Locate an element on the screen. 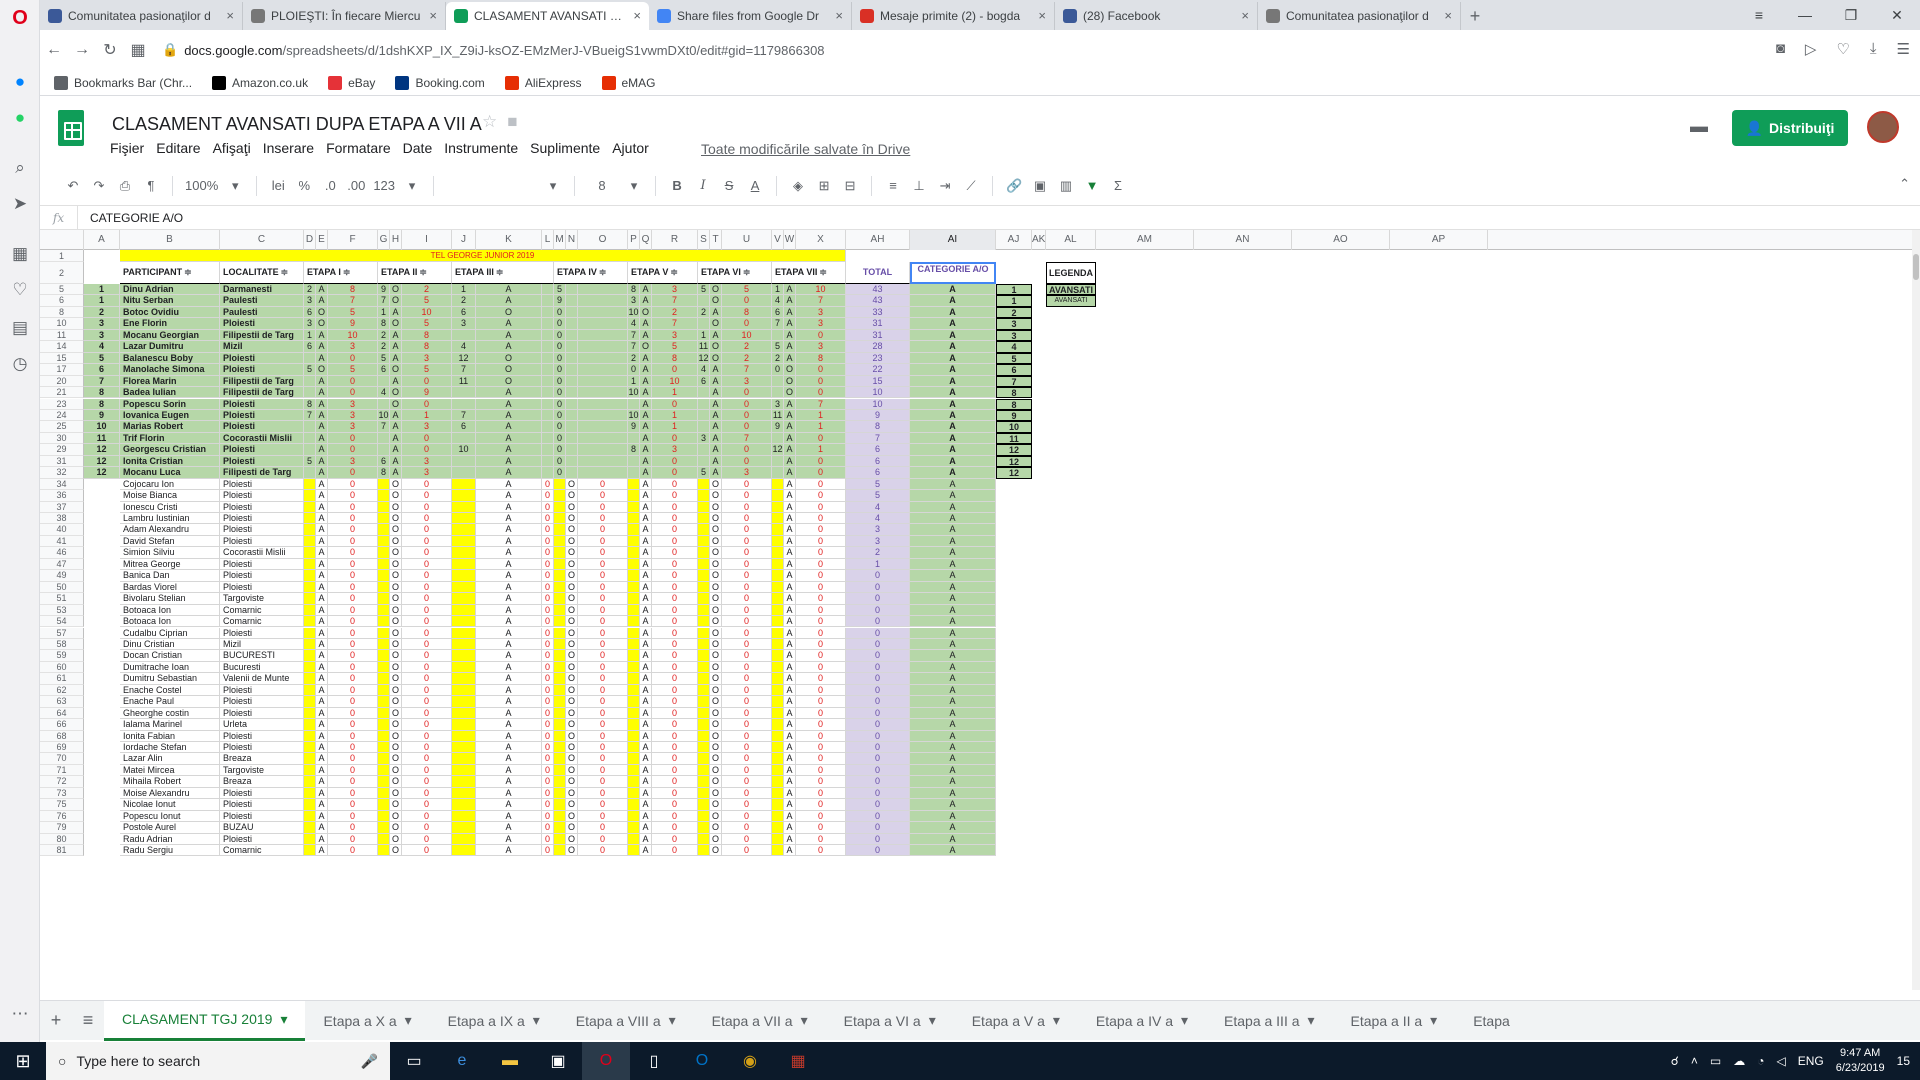 The height and width of the screenshot is (1080, 1920). name-cell: Enache Paul is located at coordinates (170, 702).